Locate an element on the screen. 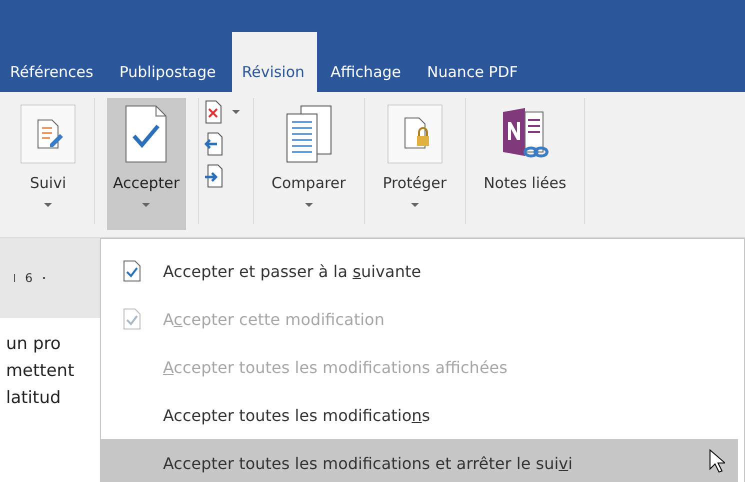  ribbon-button: Protéger is located at coordinates (414, 164).